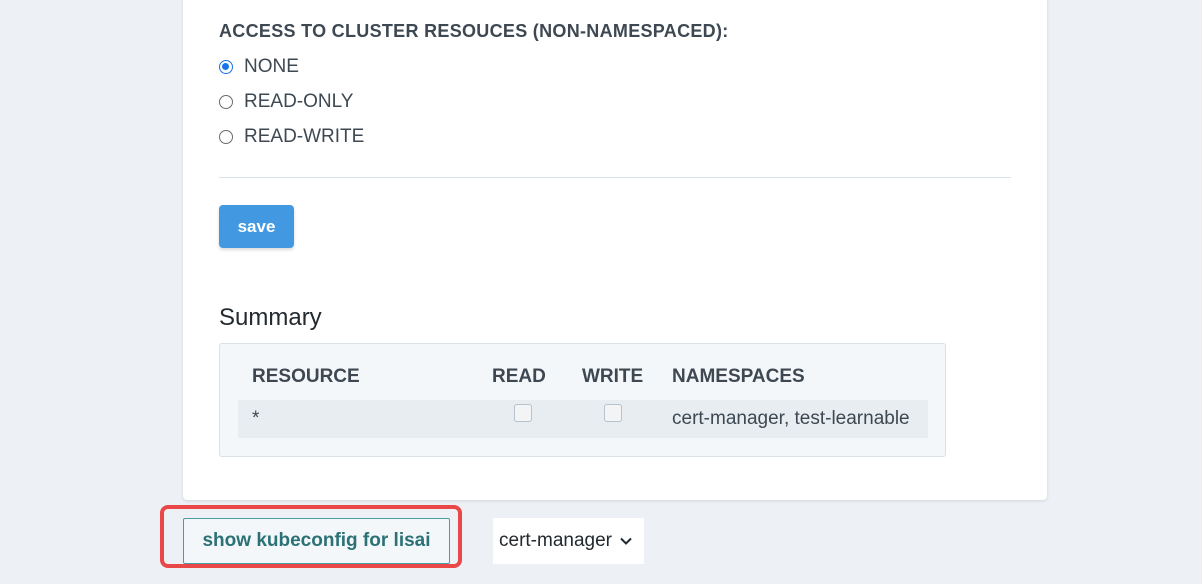 The width and height of the screenshot is (1202, 584). I want to click on row-namespaces-cell: cert-manager, test-learnable, so click(791, 418).